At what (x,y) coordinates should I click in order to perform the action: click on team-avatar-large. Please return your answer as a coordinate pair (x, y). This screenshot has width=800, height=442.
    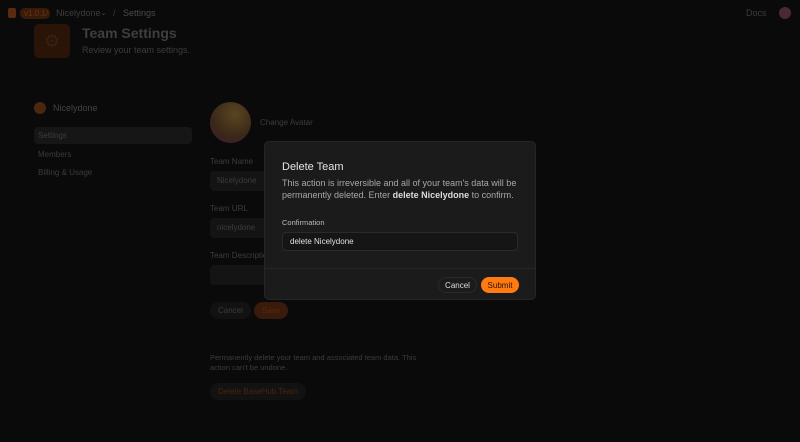
    Looking at the image, I should click on (230, 122).